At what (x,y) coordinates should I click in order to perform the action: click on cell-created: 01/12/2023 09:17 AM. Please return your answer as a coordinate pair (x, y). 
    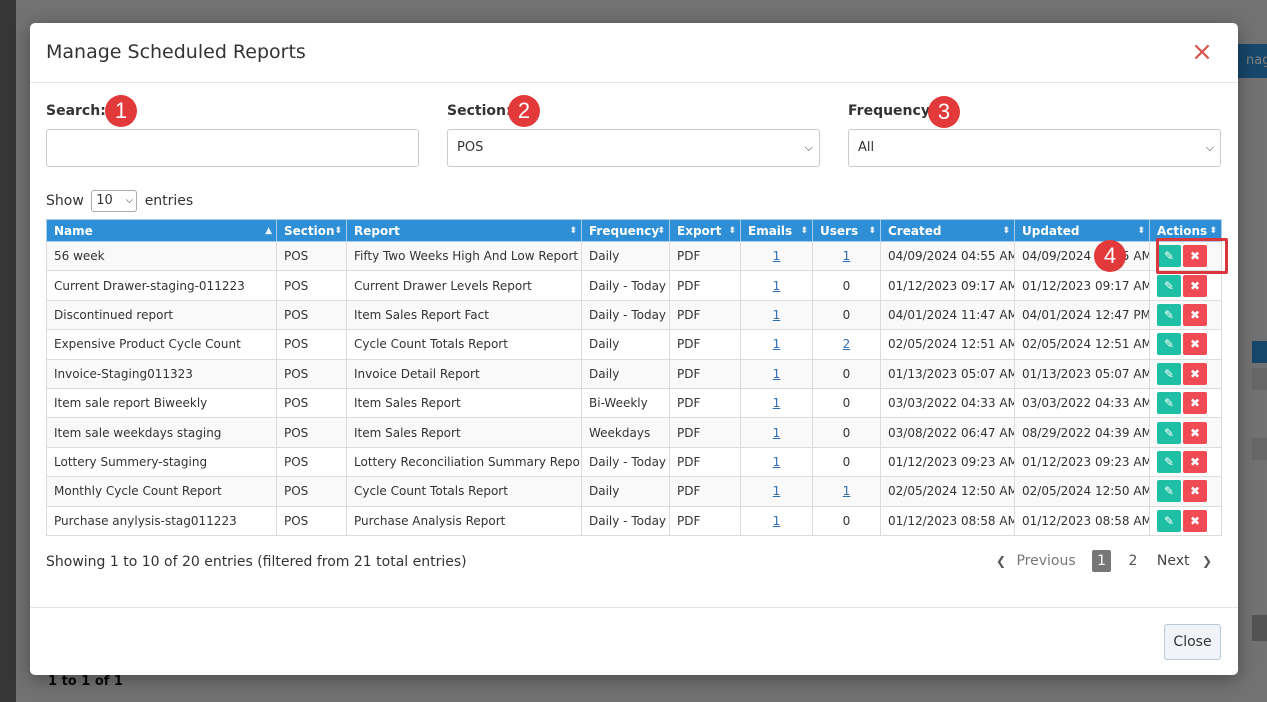
    Looking at the image, I should click on (947, 285).